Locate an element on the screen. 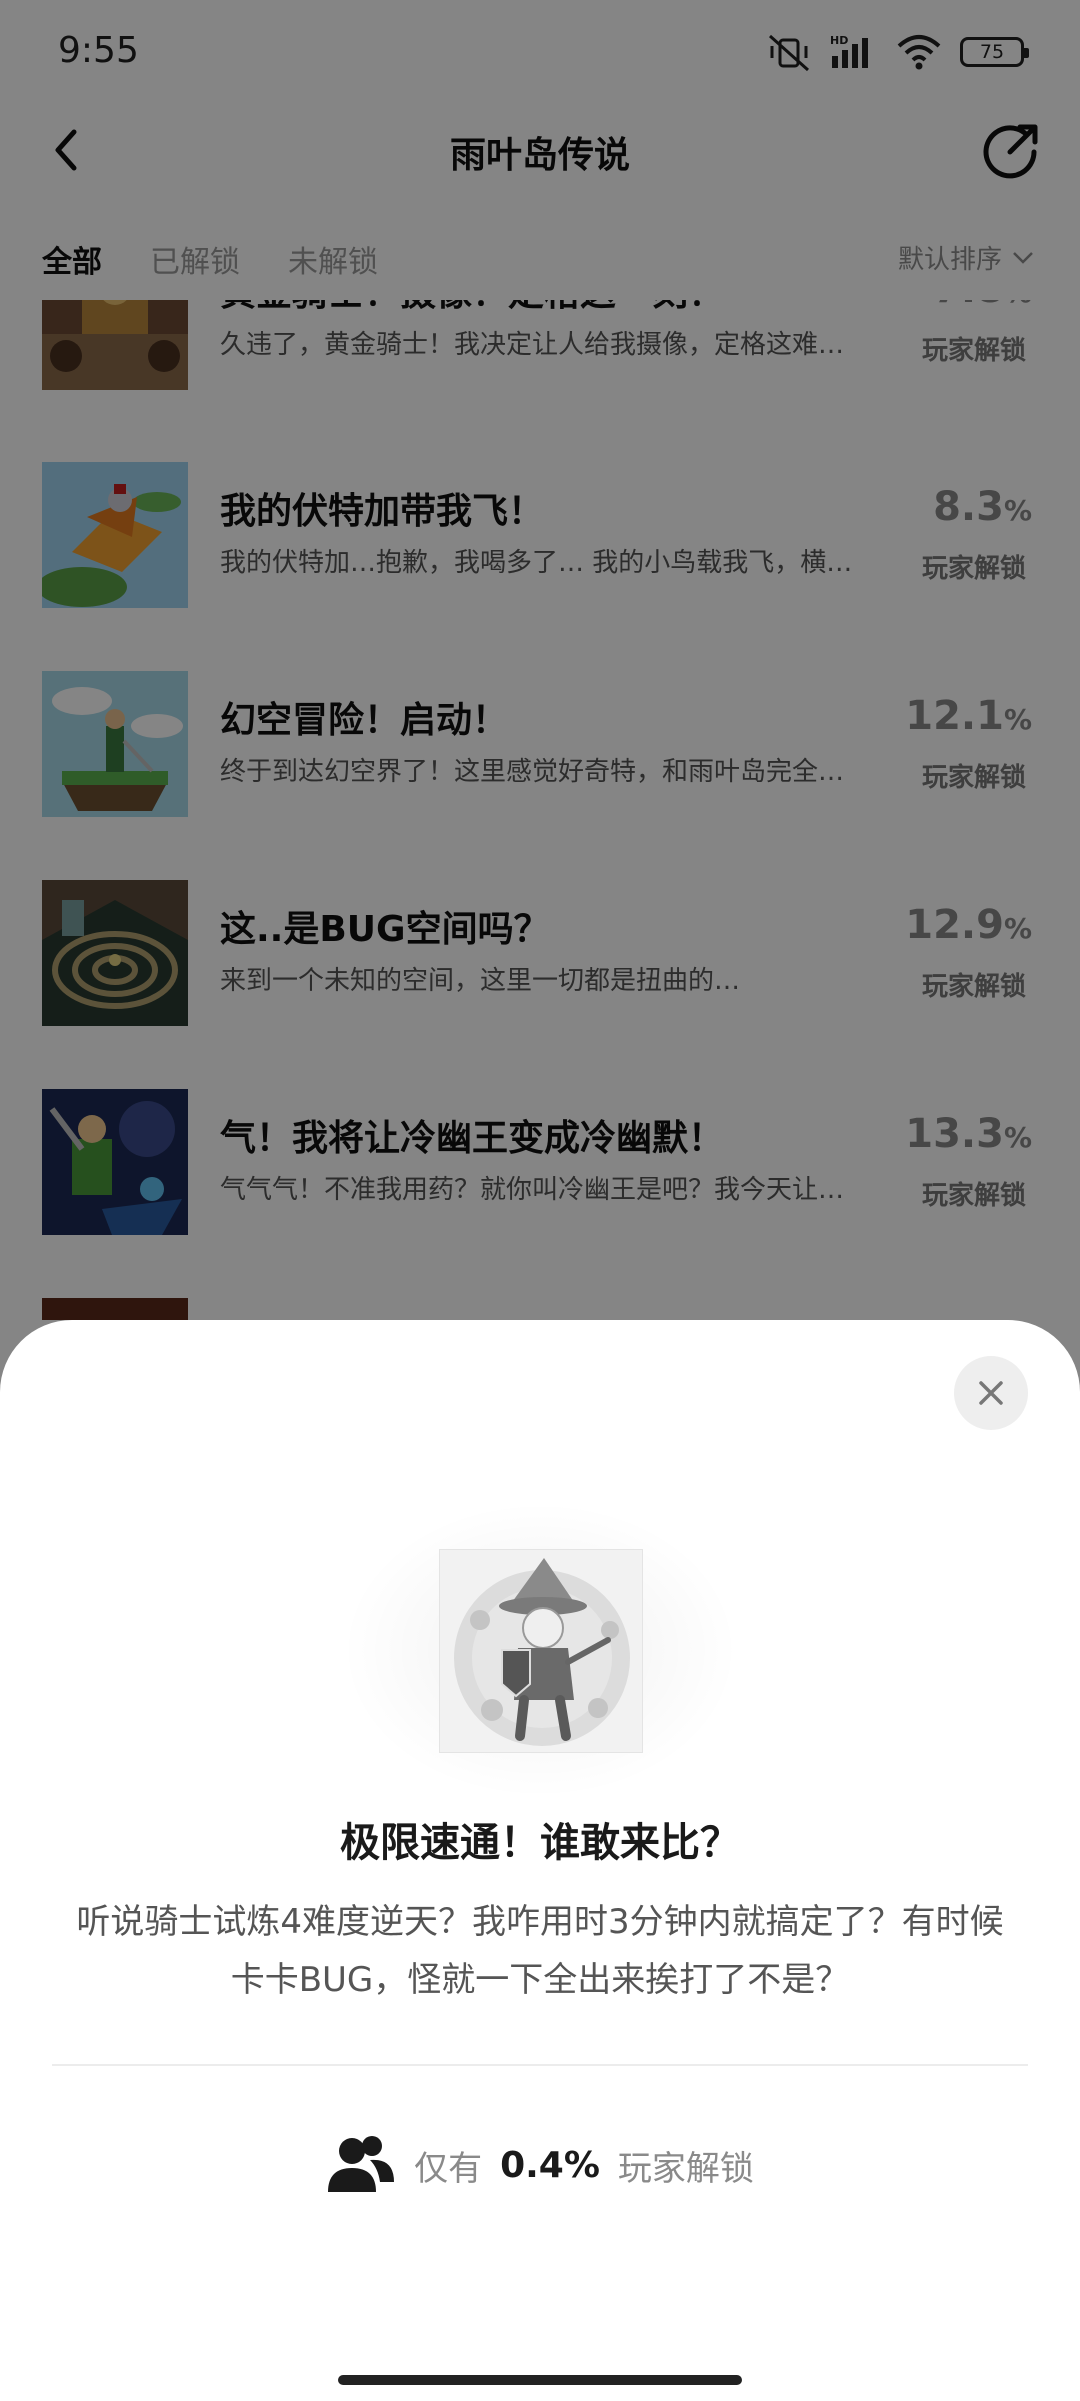 The height and width of the screenshot is (2401, 1080). unlock-percent: 0.4% is located at coordinates (550, 2165).